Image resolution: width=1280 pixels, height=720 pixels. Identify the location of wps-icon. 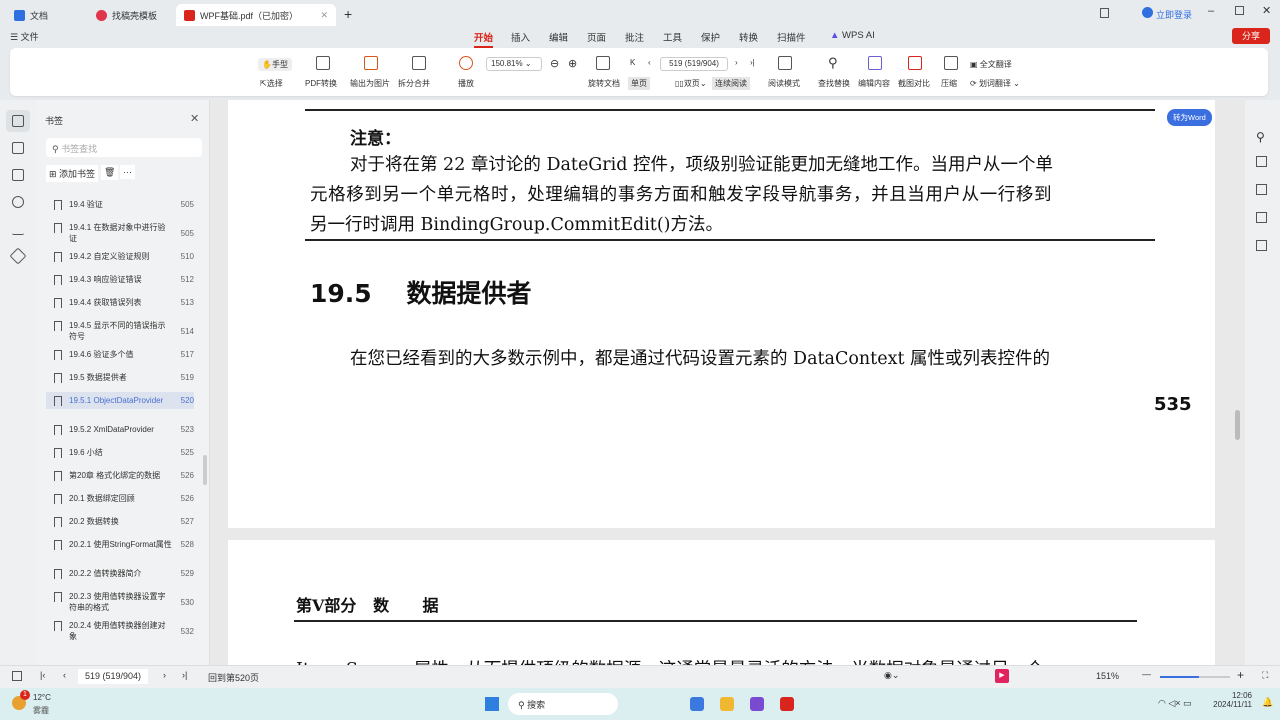
(787, 704).